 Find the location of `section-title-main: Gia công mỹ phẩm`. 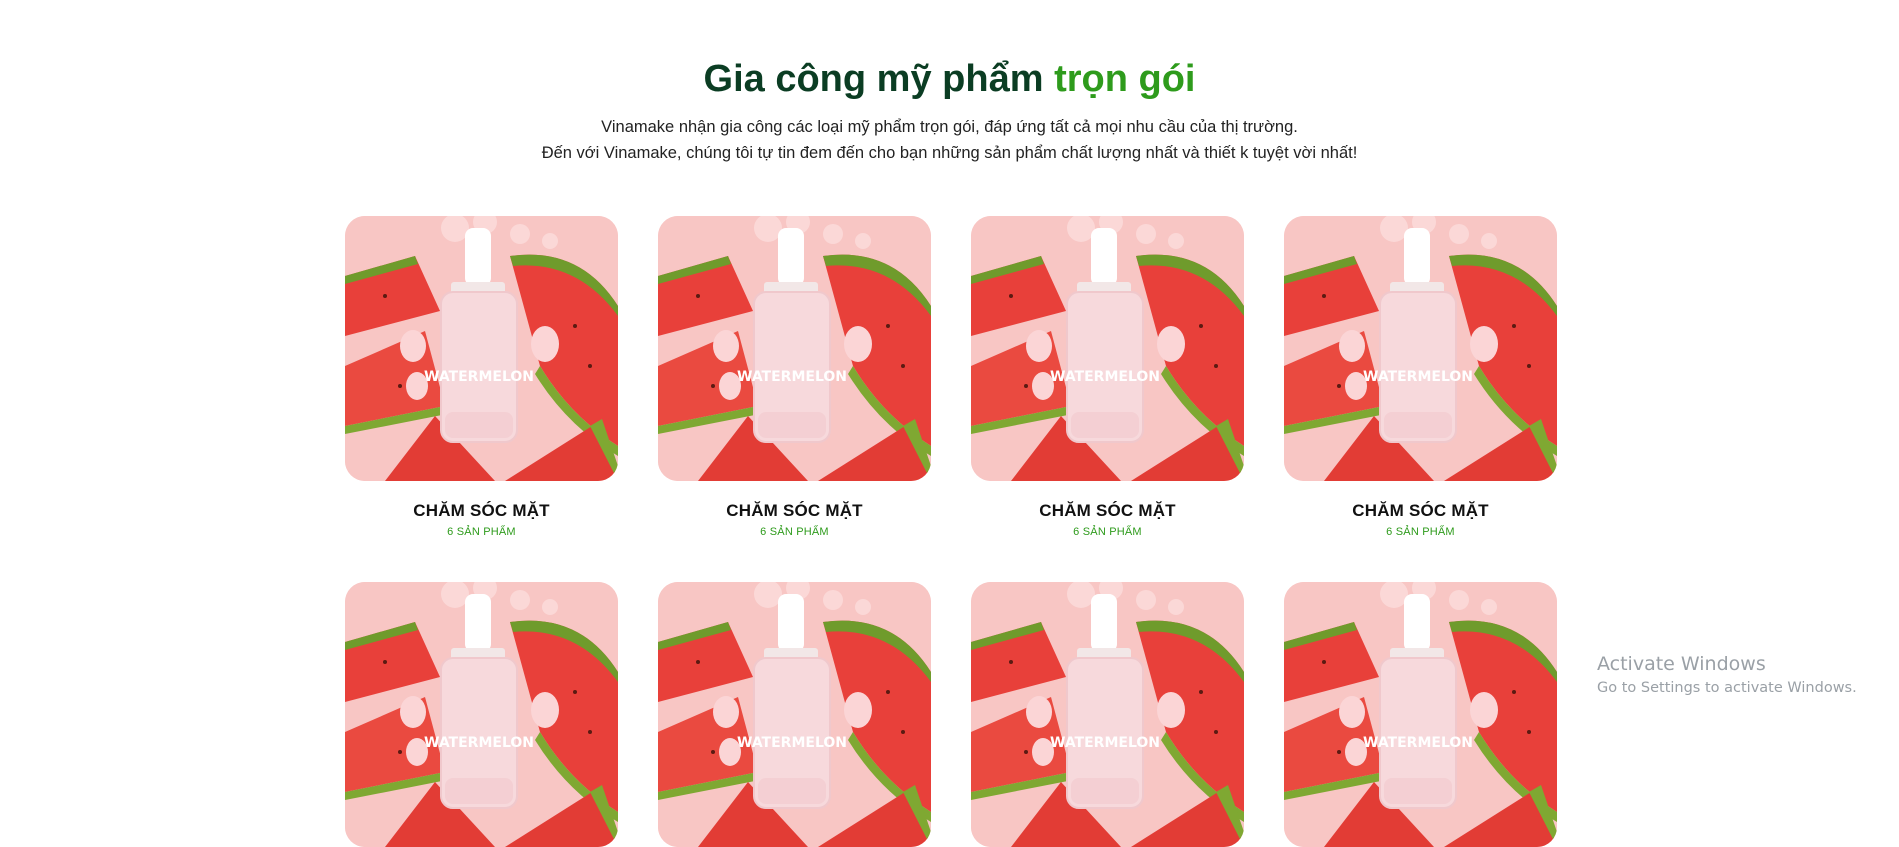

section-title-main: Gia công mỹ phẩm is located at coordinates (873, 79).